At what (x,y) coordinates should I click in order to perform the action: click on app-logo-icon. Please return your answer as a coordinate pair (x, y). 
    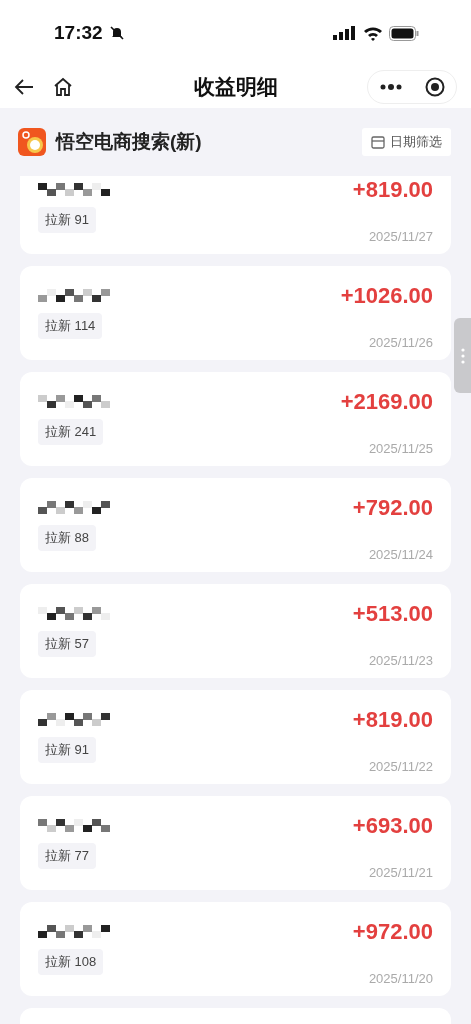
    Looking at the image, I should click on (32, 142).